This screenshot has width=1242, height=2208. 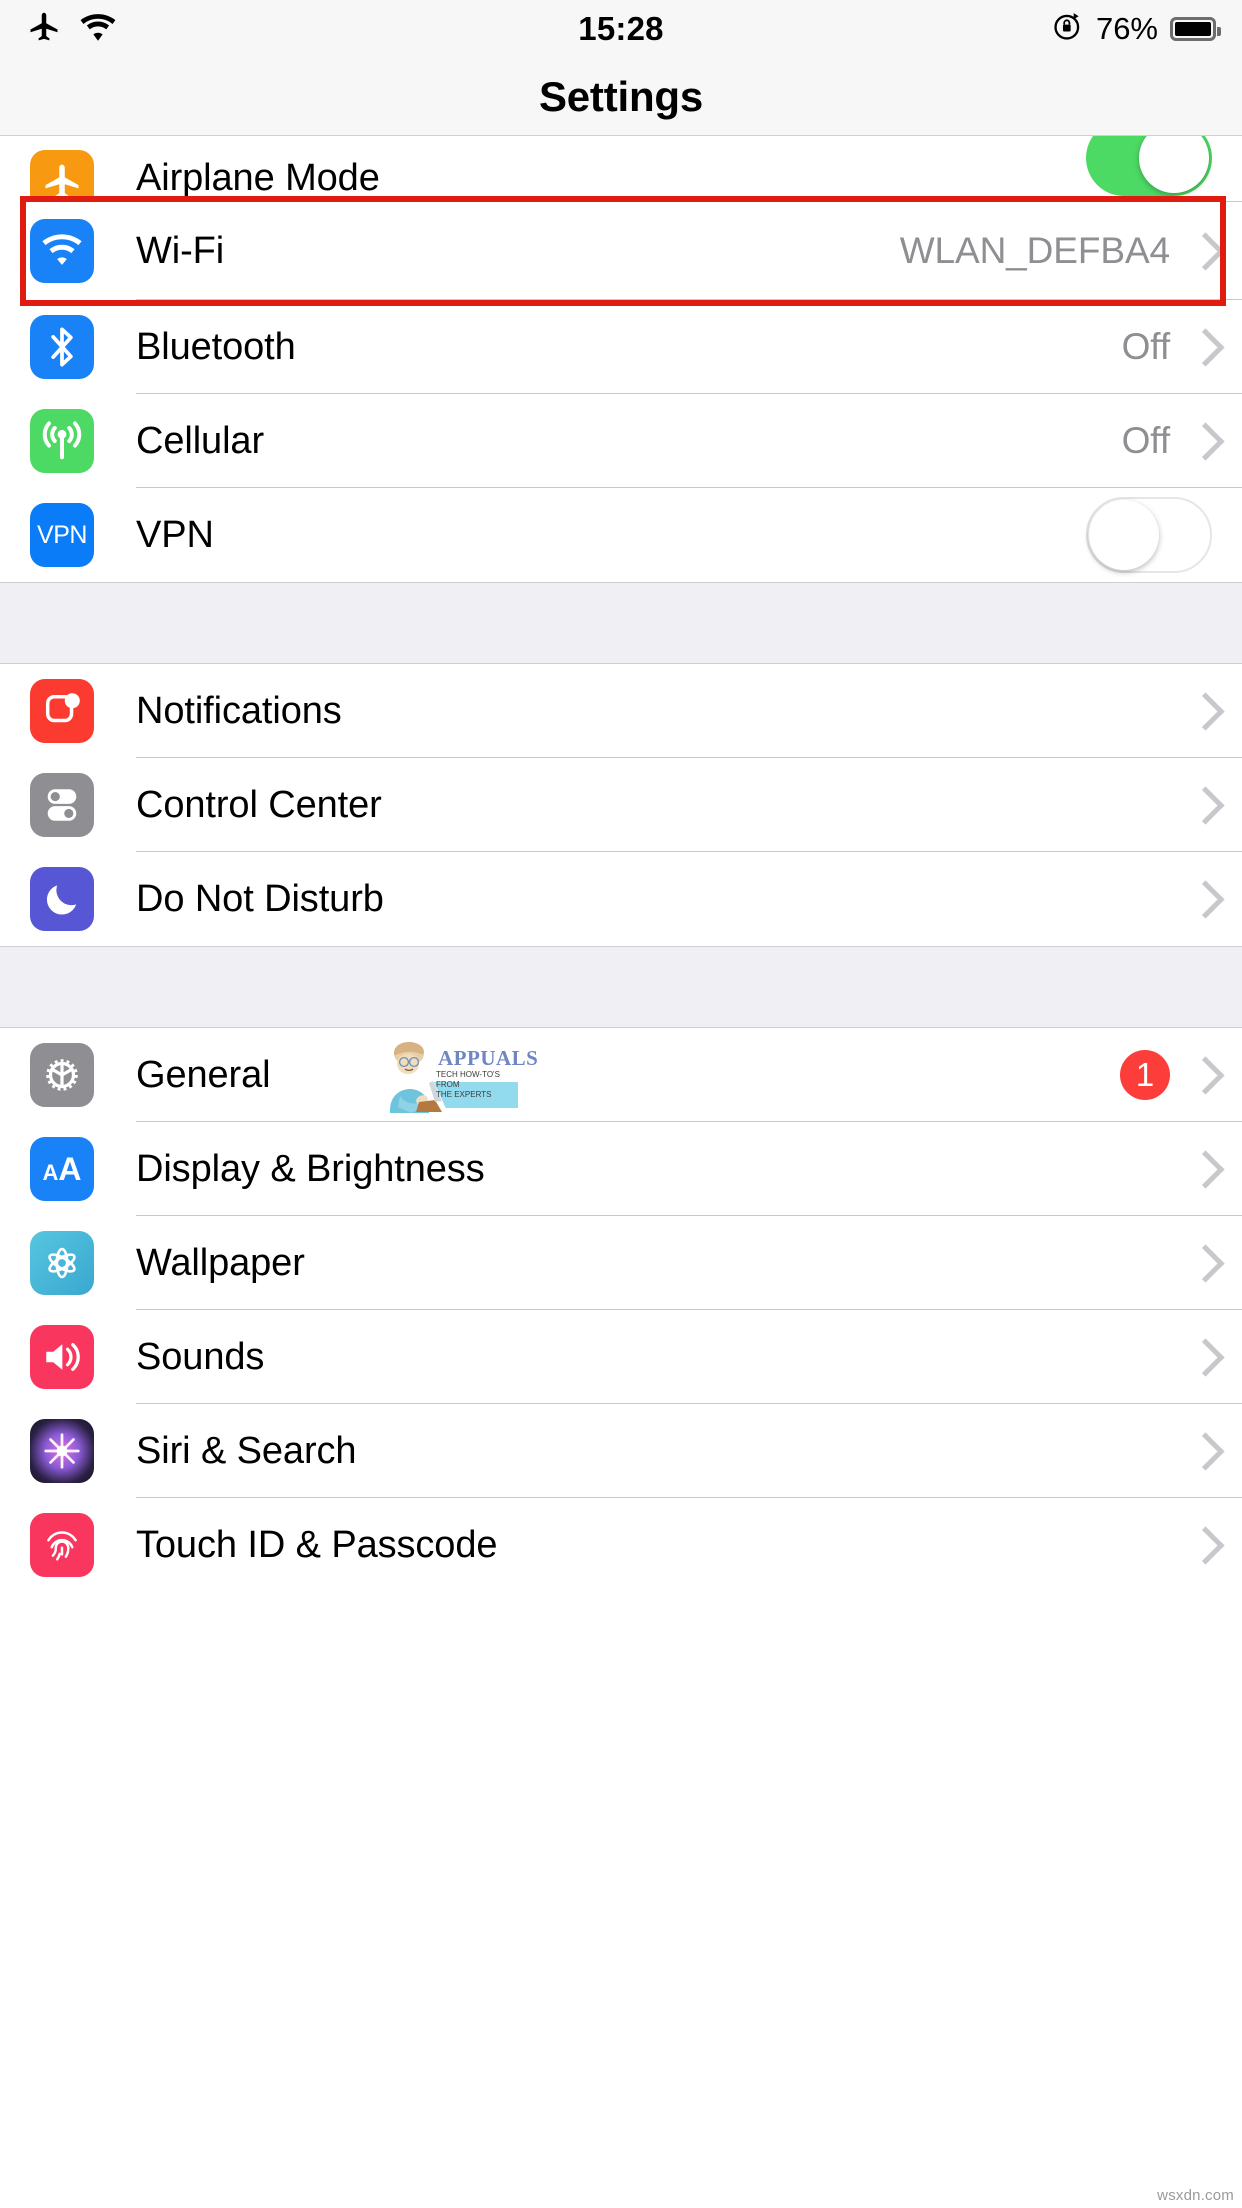 I want to click on settings-row-touch-id-passcode: Touch ID & Passcode, so click(x=621, y=1545).